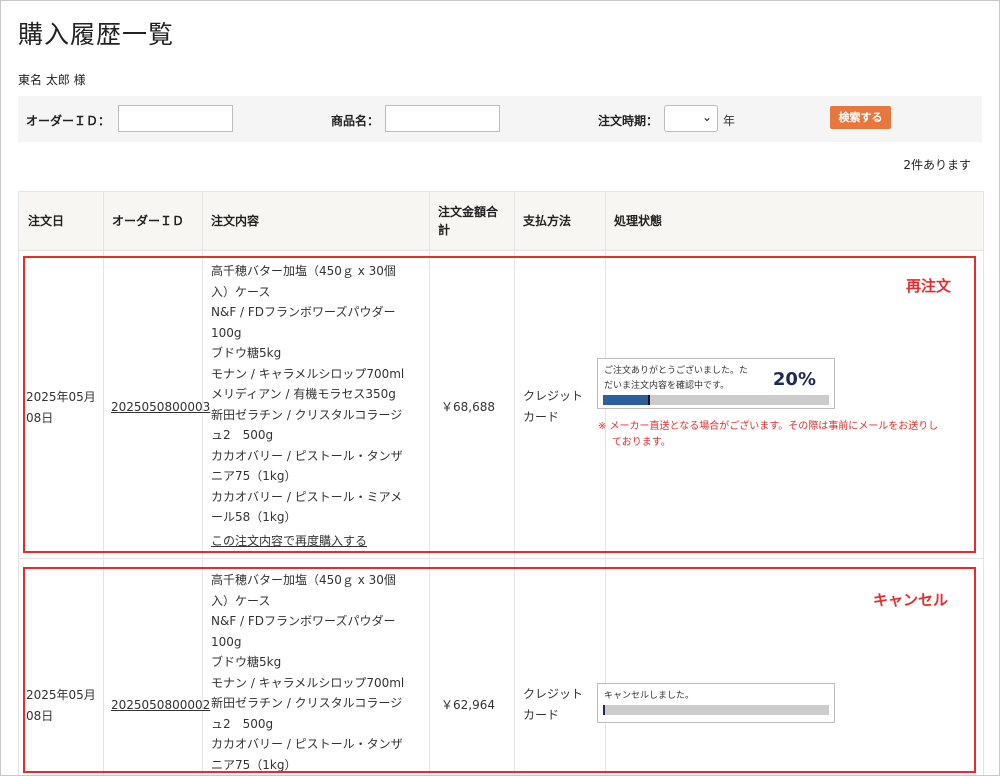  What do you see at coordinates (68, 121) in the screenshot?
I see `order-id-label: オーダーＩＤ：` at bounding box center [68, 121].